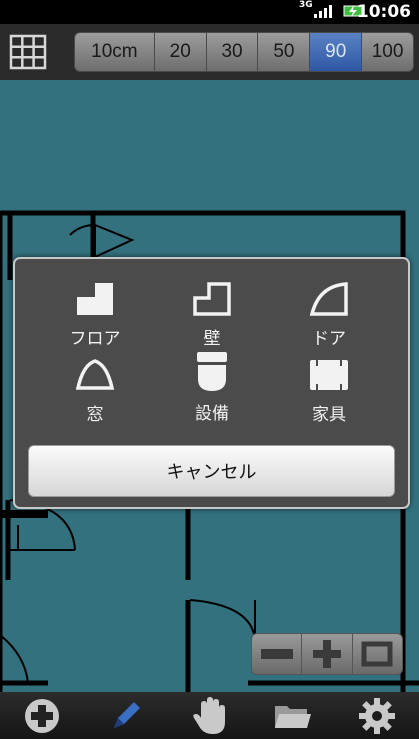 Image resolution: width=419 pixels, height=739 pixels. Describe the element at coordinates (212, 298) in the screenshot. I see `wall-icon` at that location.